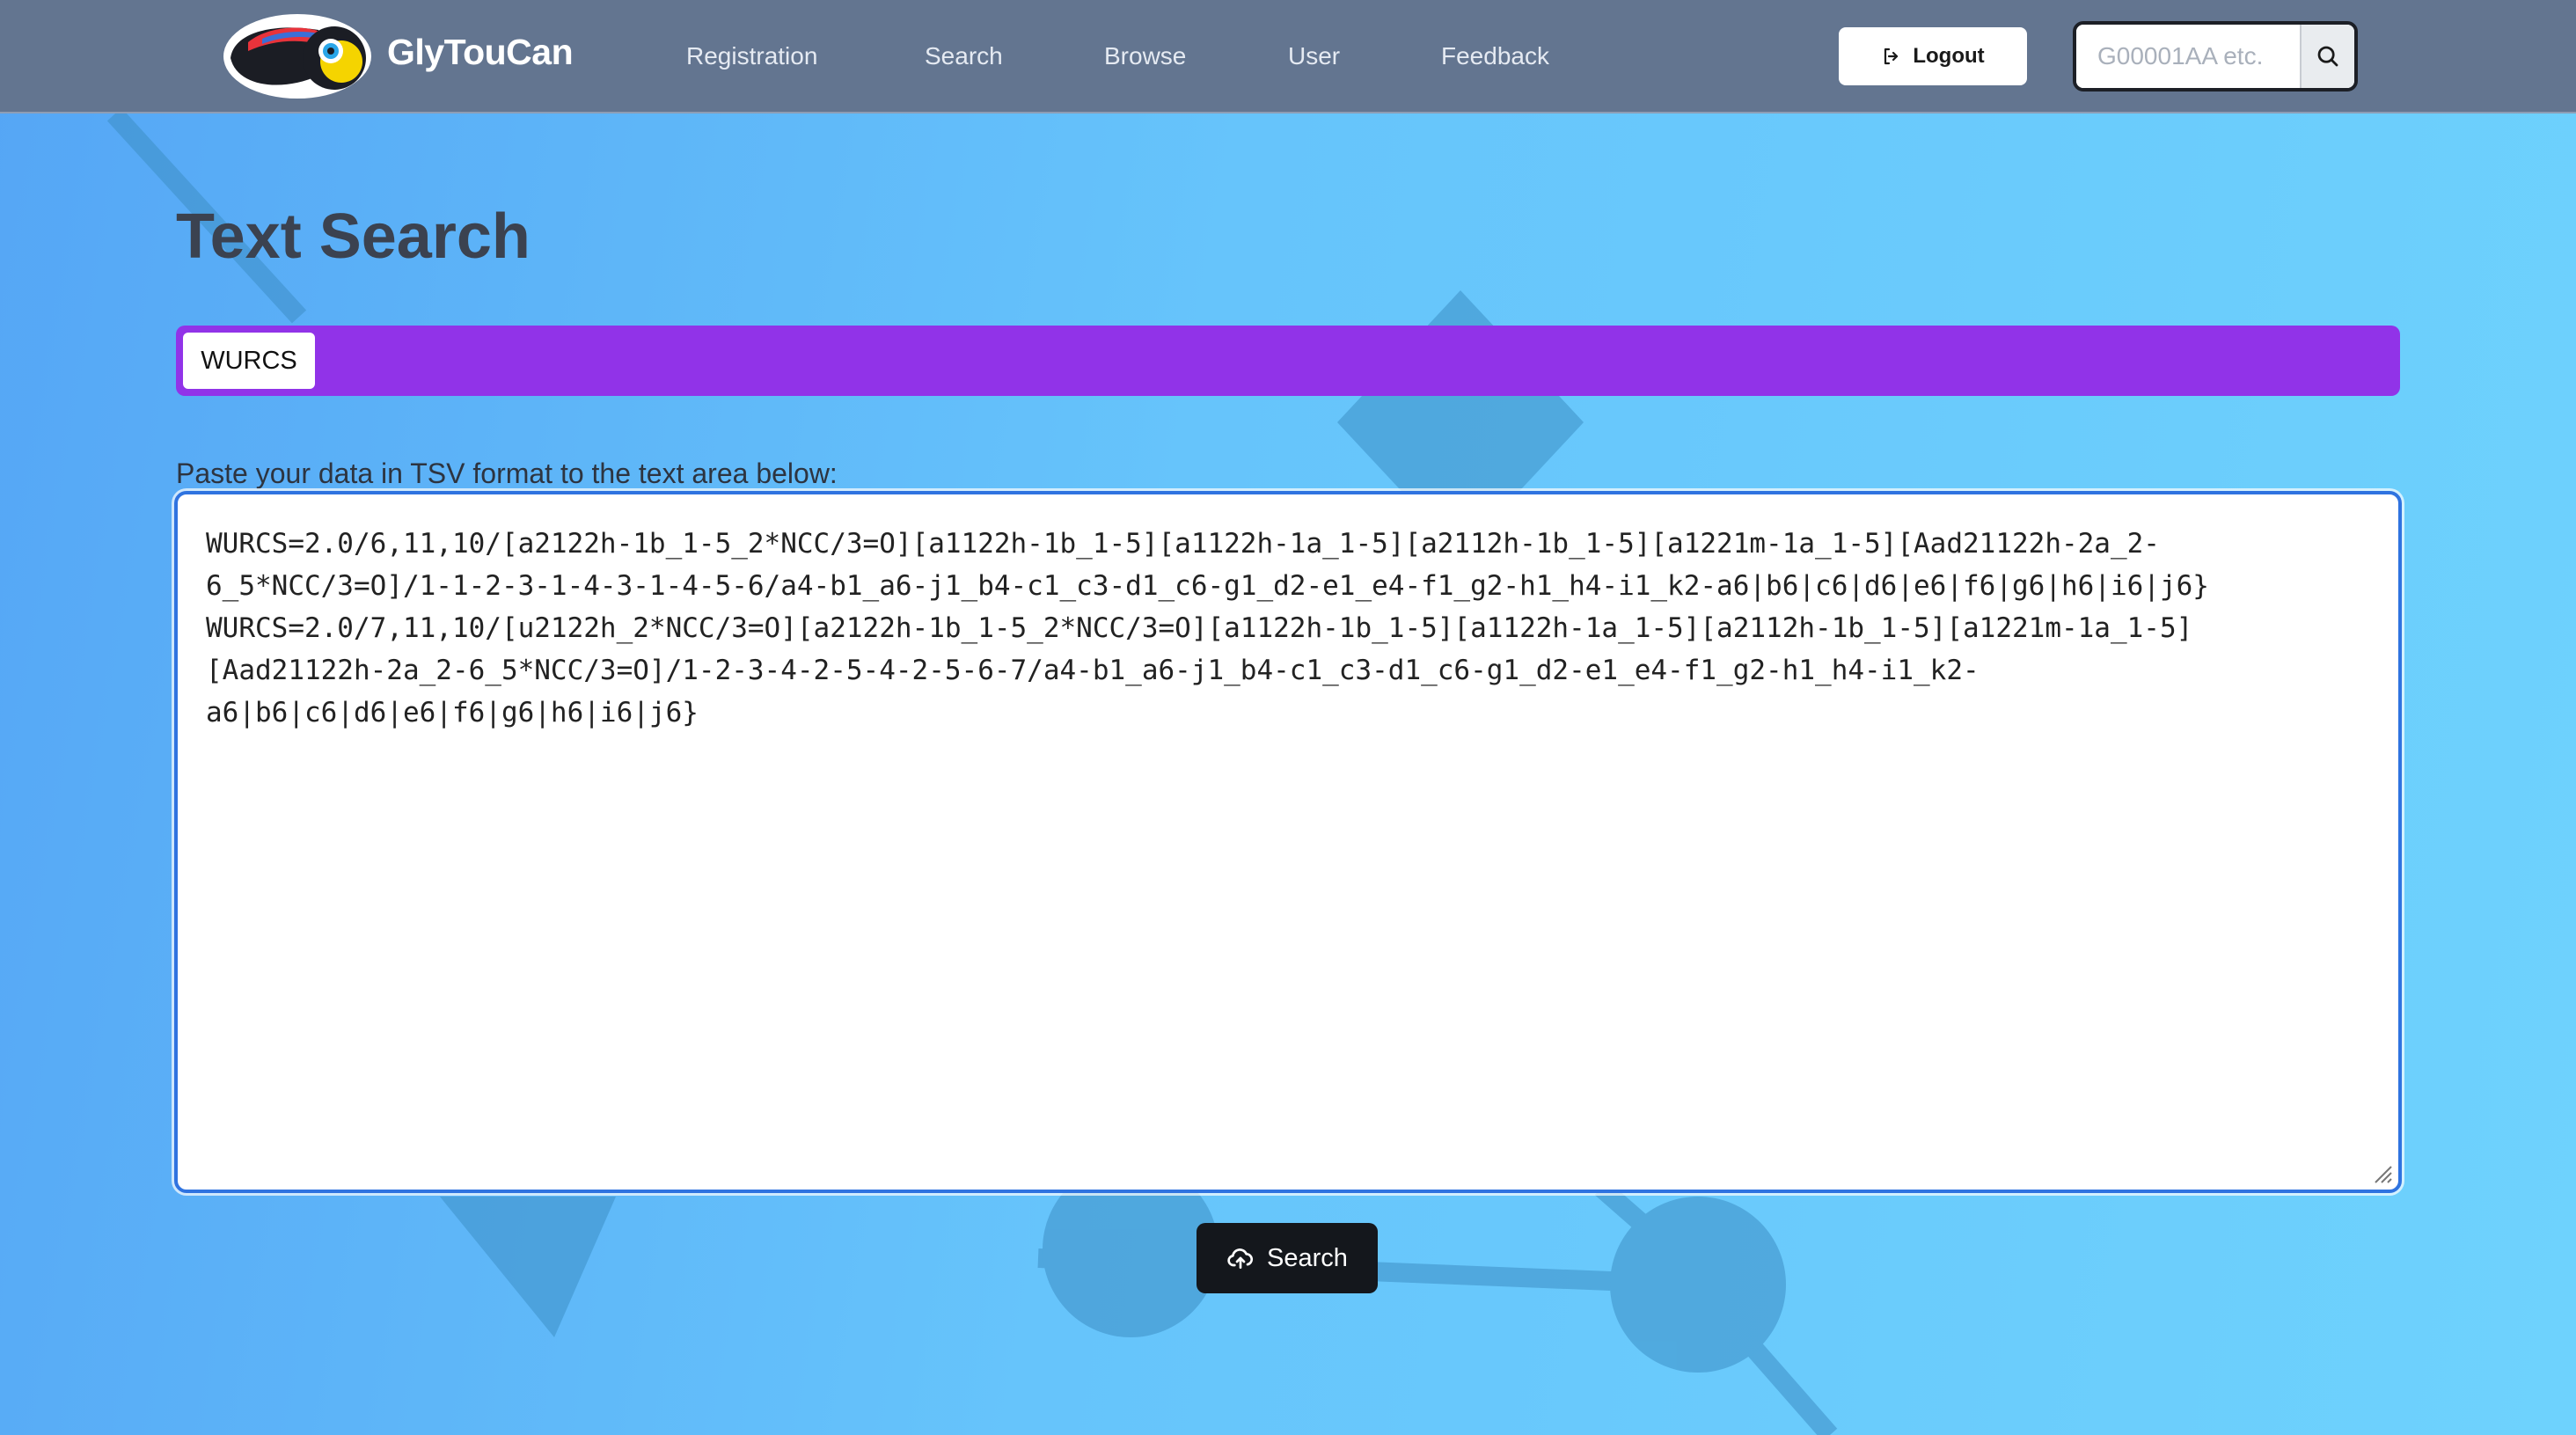  Describe the element at coordinates (480, 52) in the screenshot. I see `brand-name: GlyTouCan` at that location.